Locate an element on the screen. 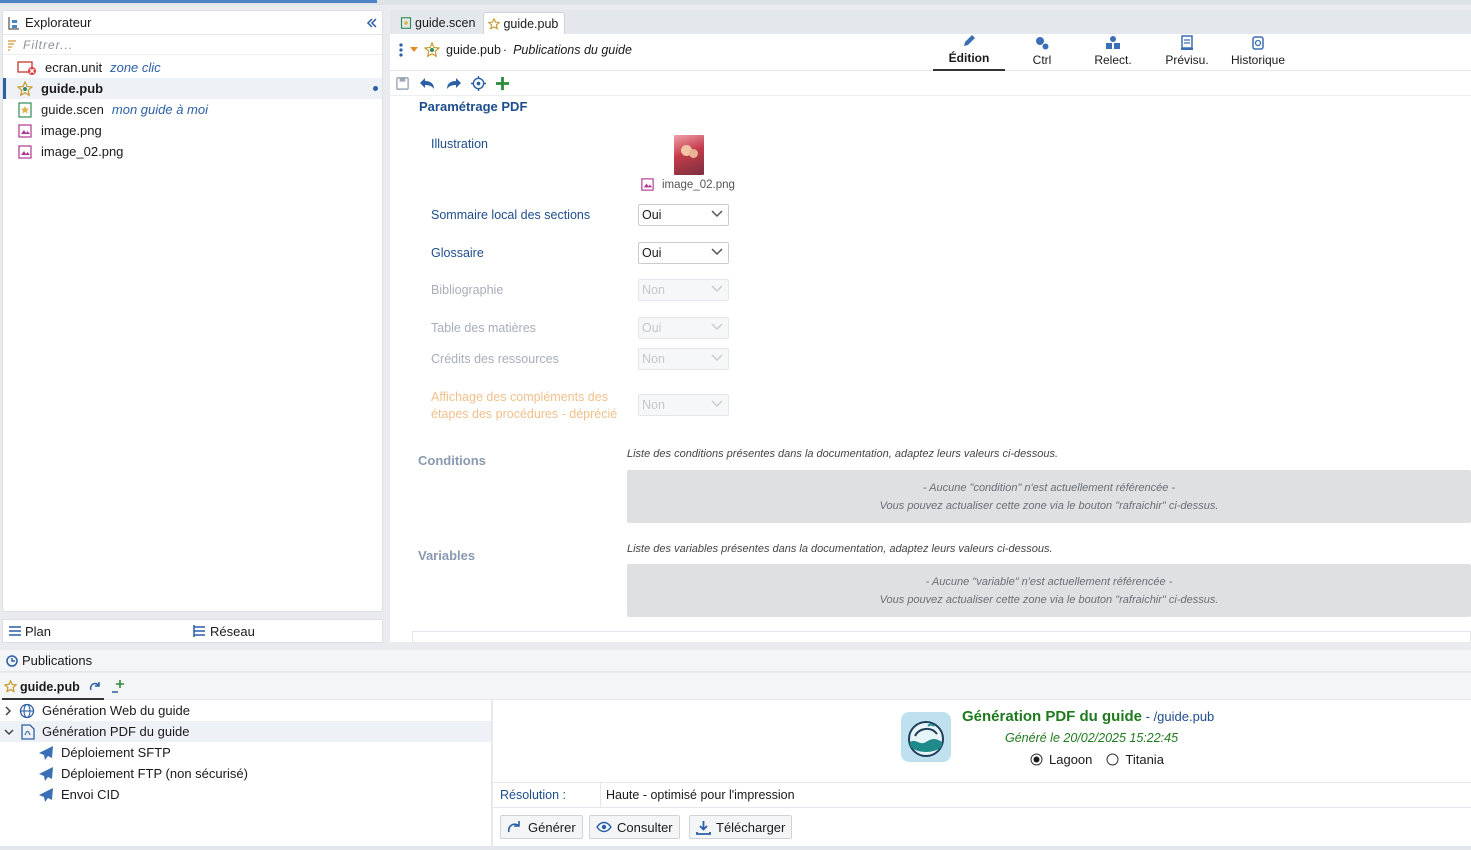  chevron-right-icon is located at coordinates (8, 710).